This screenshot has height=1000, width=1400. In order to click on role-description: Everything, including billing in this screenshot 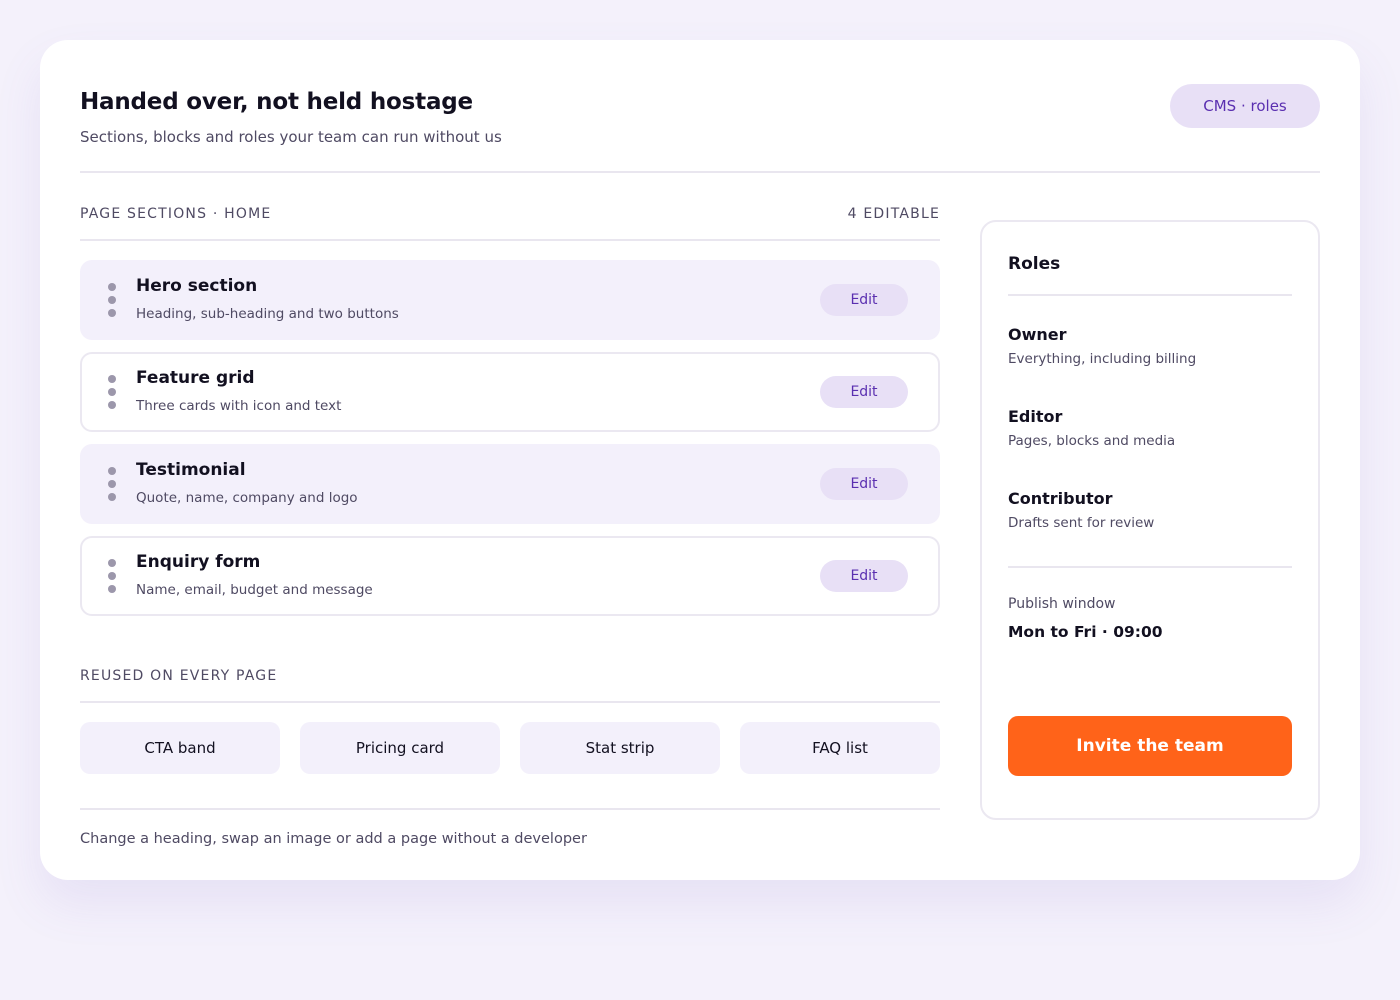, I will do `click(1102, 359)`.